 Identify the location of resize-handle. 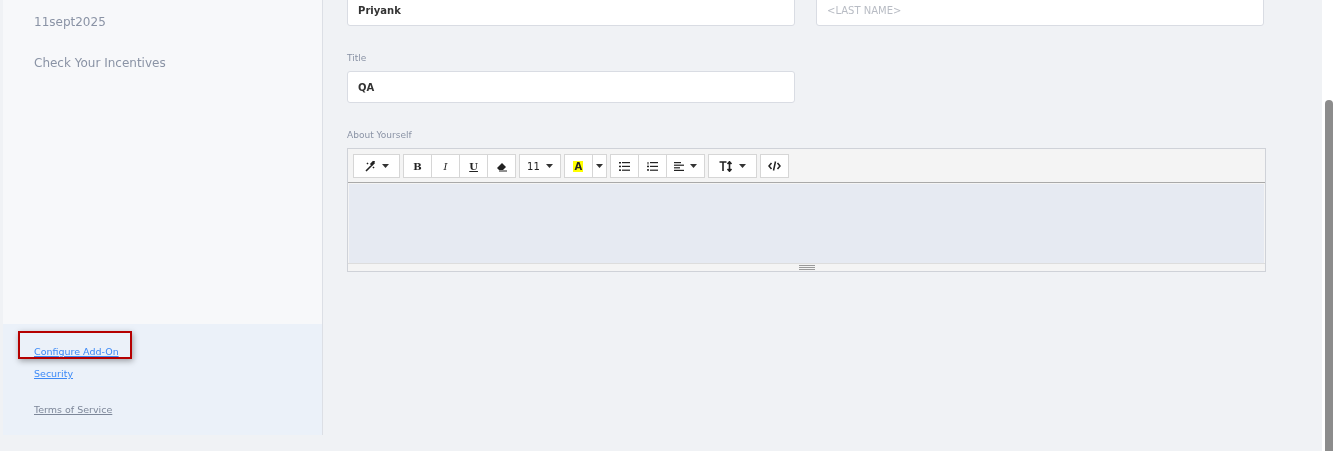
(807, 267).